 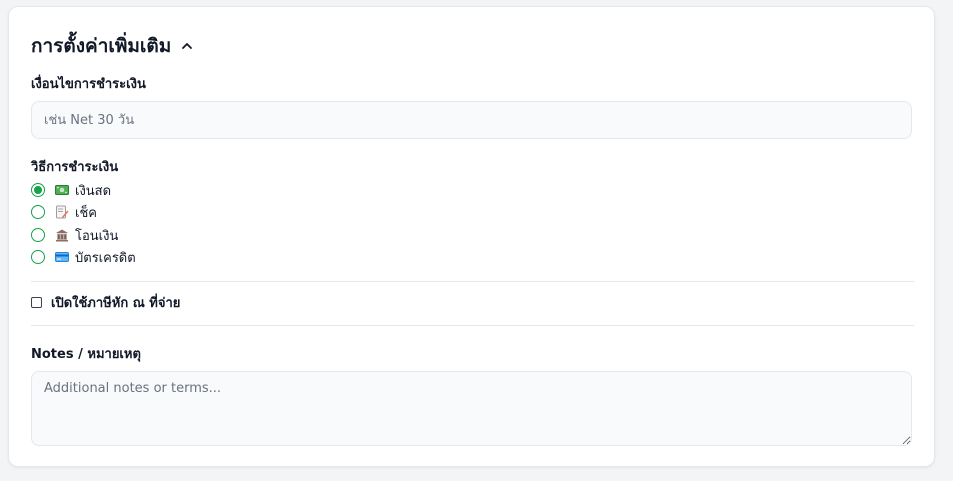 I want to click on payment-method-option-cash: เงินสด, so click(x=71, y=190).